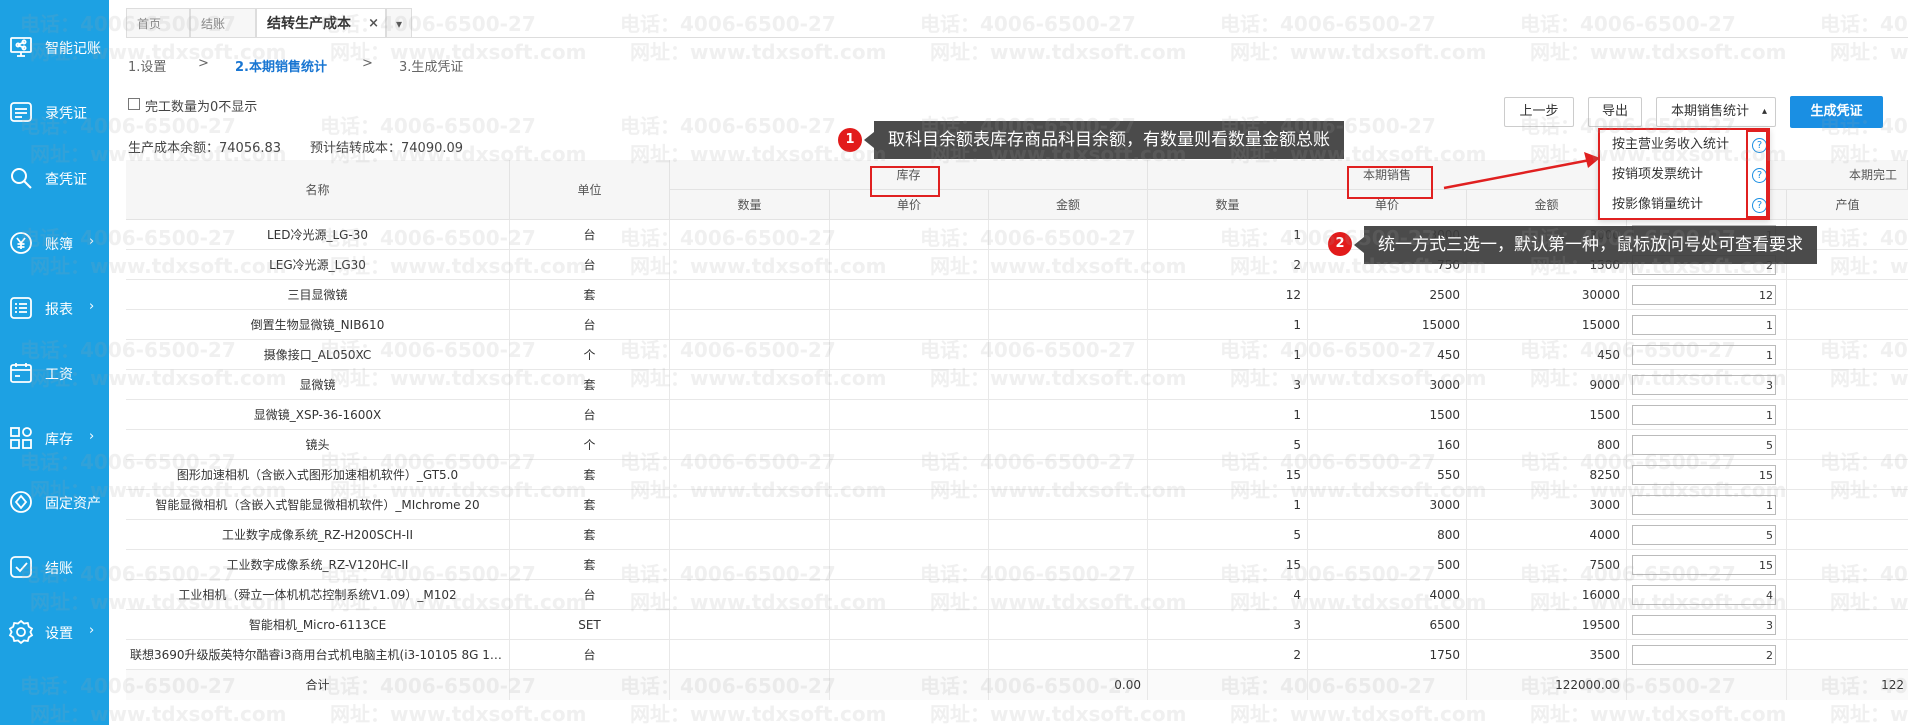  What do you see at coordinates (1684, 205) in the screenshot?
I see `option-image-sales: 按影像销量统计?` at bounding box center [1684, 205].